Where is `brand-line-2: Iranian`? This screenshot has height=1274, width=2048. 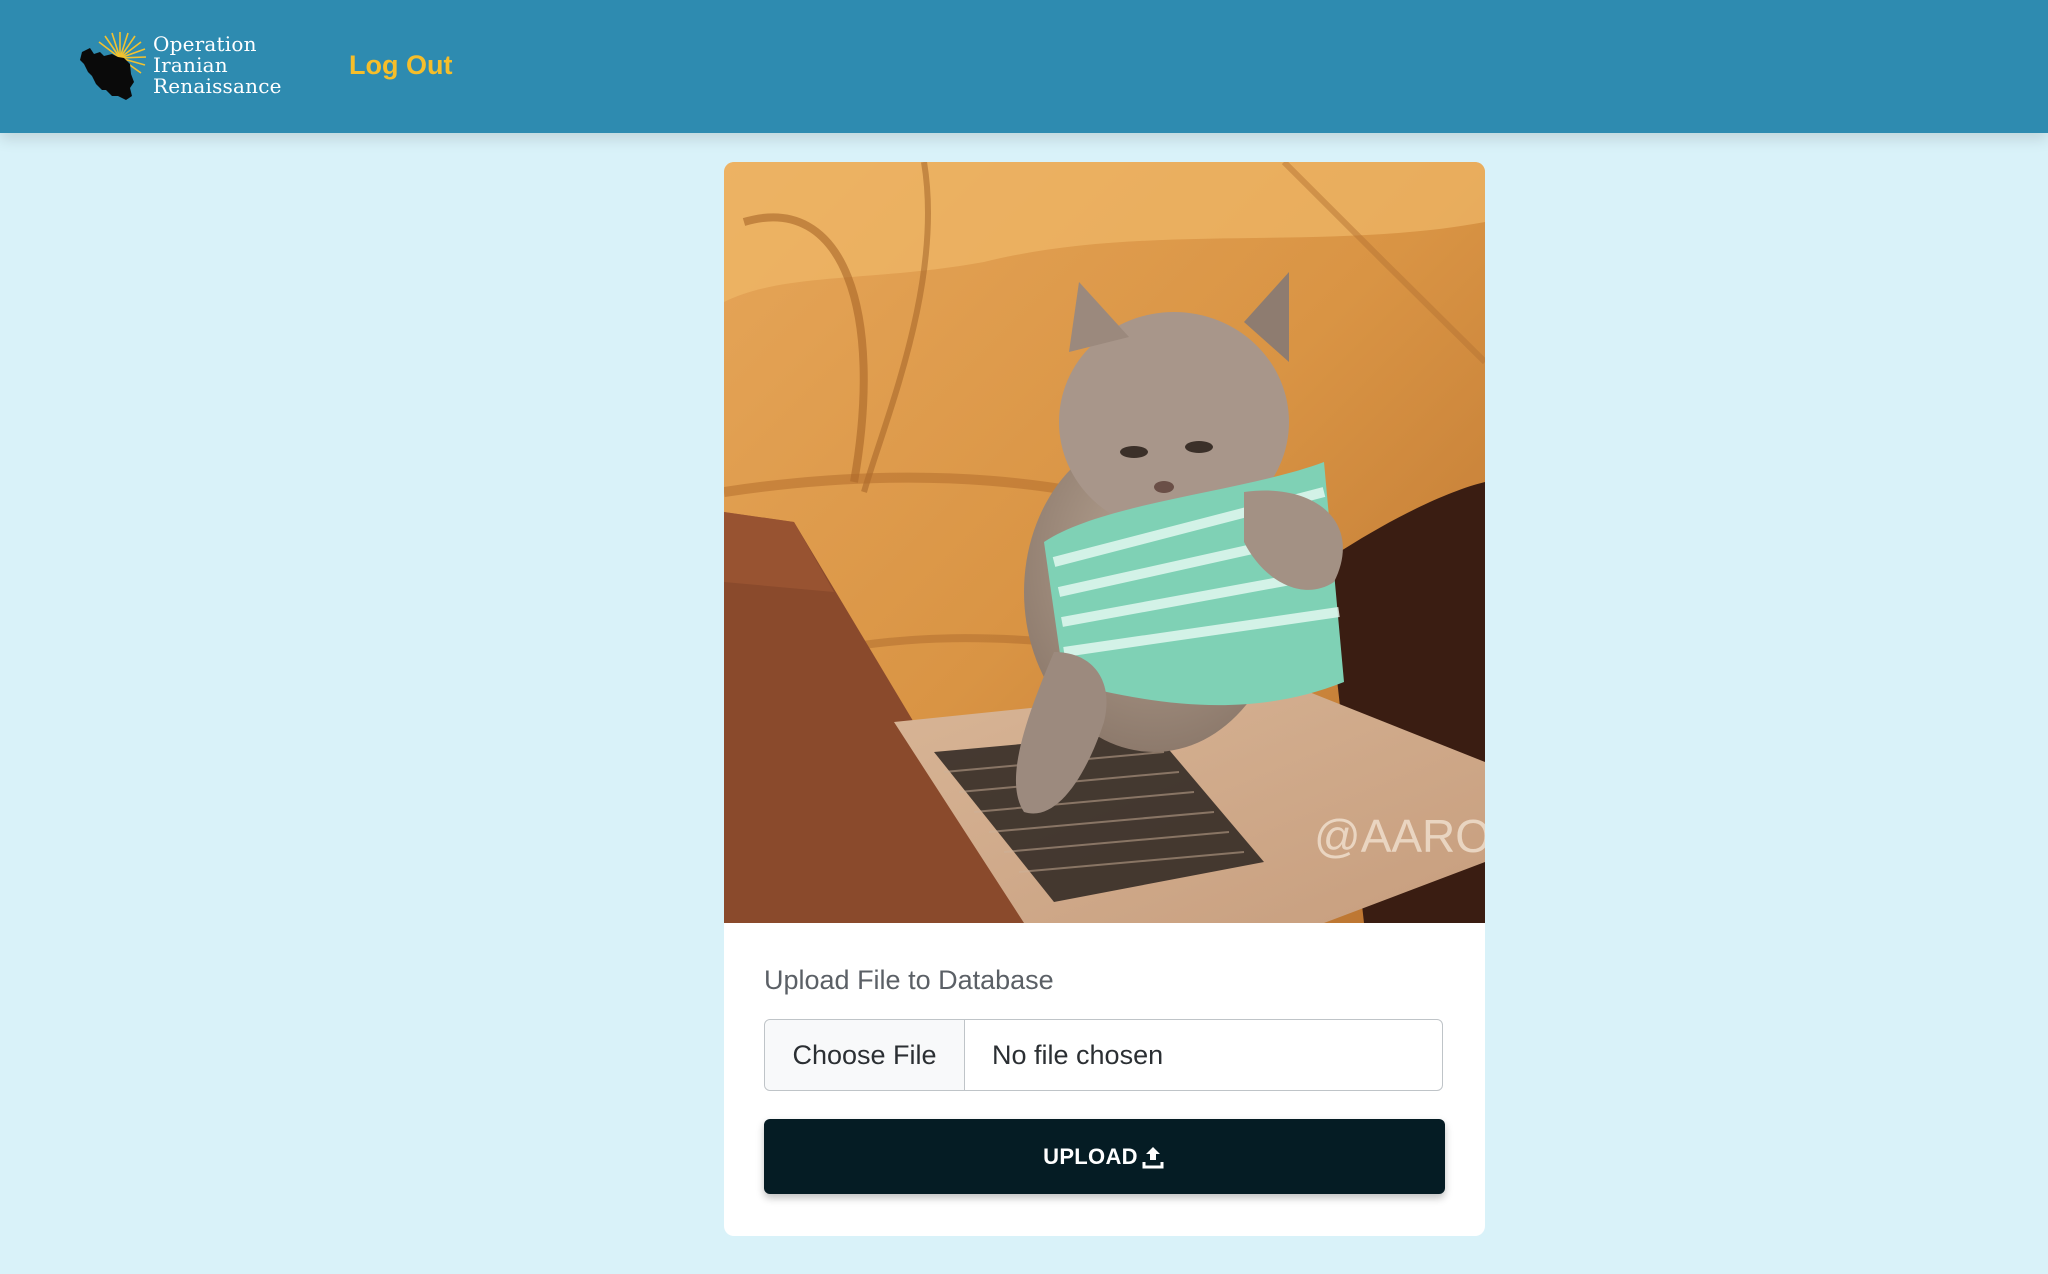 brand-line-2: Iranian is located at coordinates (190, 65).